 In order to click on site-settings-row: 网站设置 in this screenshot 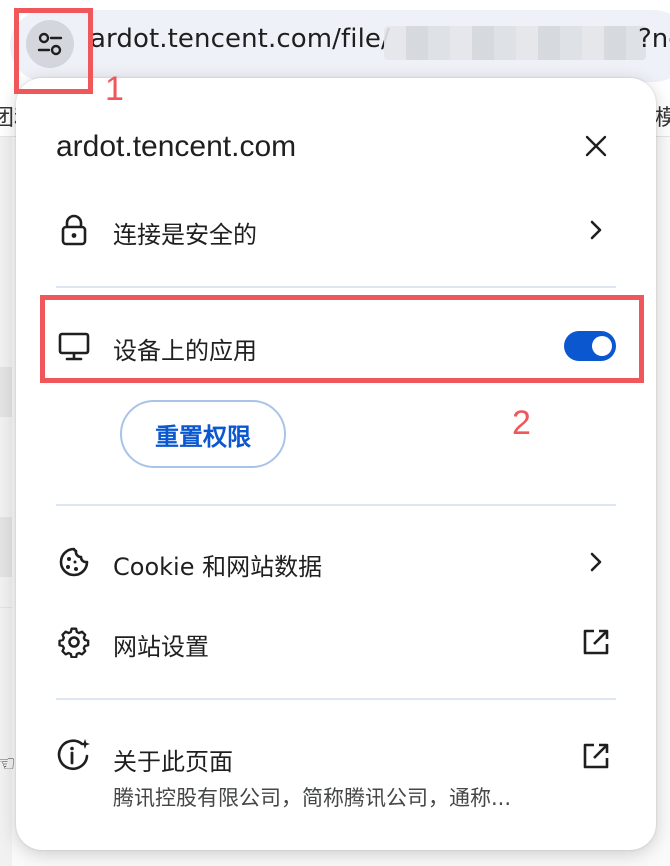, I will do `click(336, 642)`.